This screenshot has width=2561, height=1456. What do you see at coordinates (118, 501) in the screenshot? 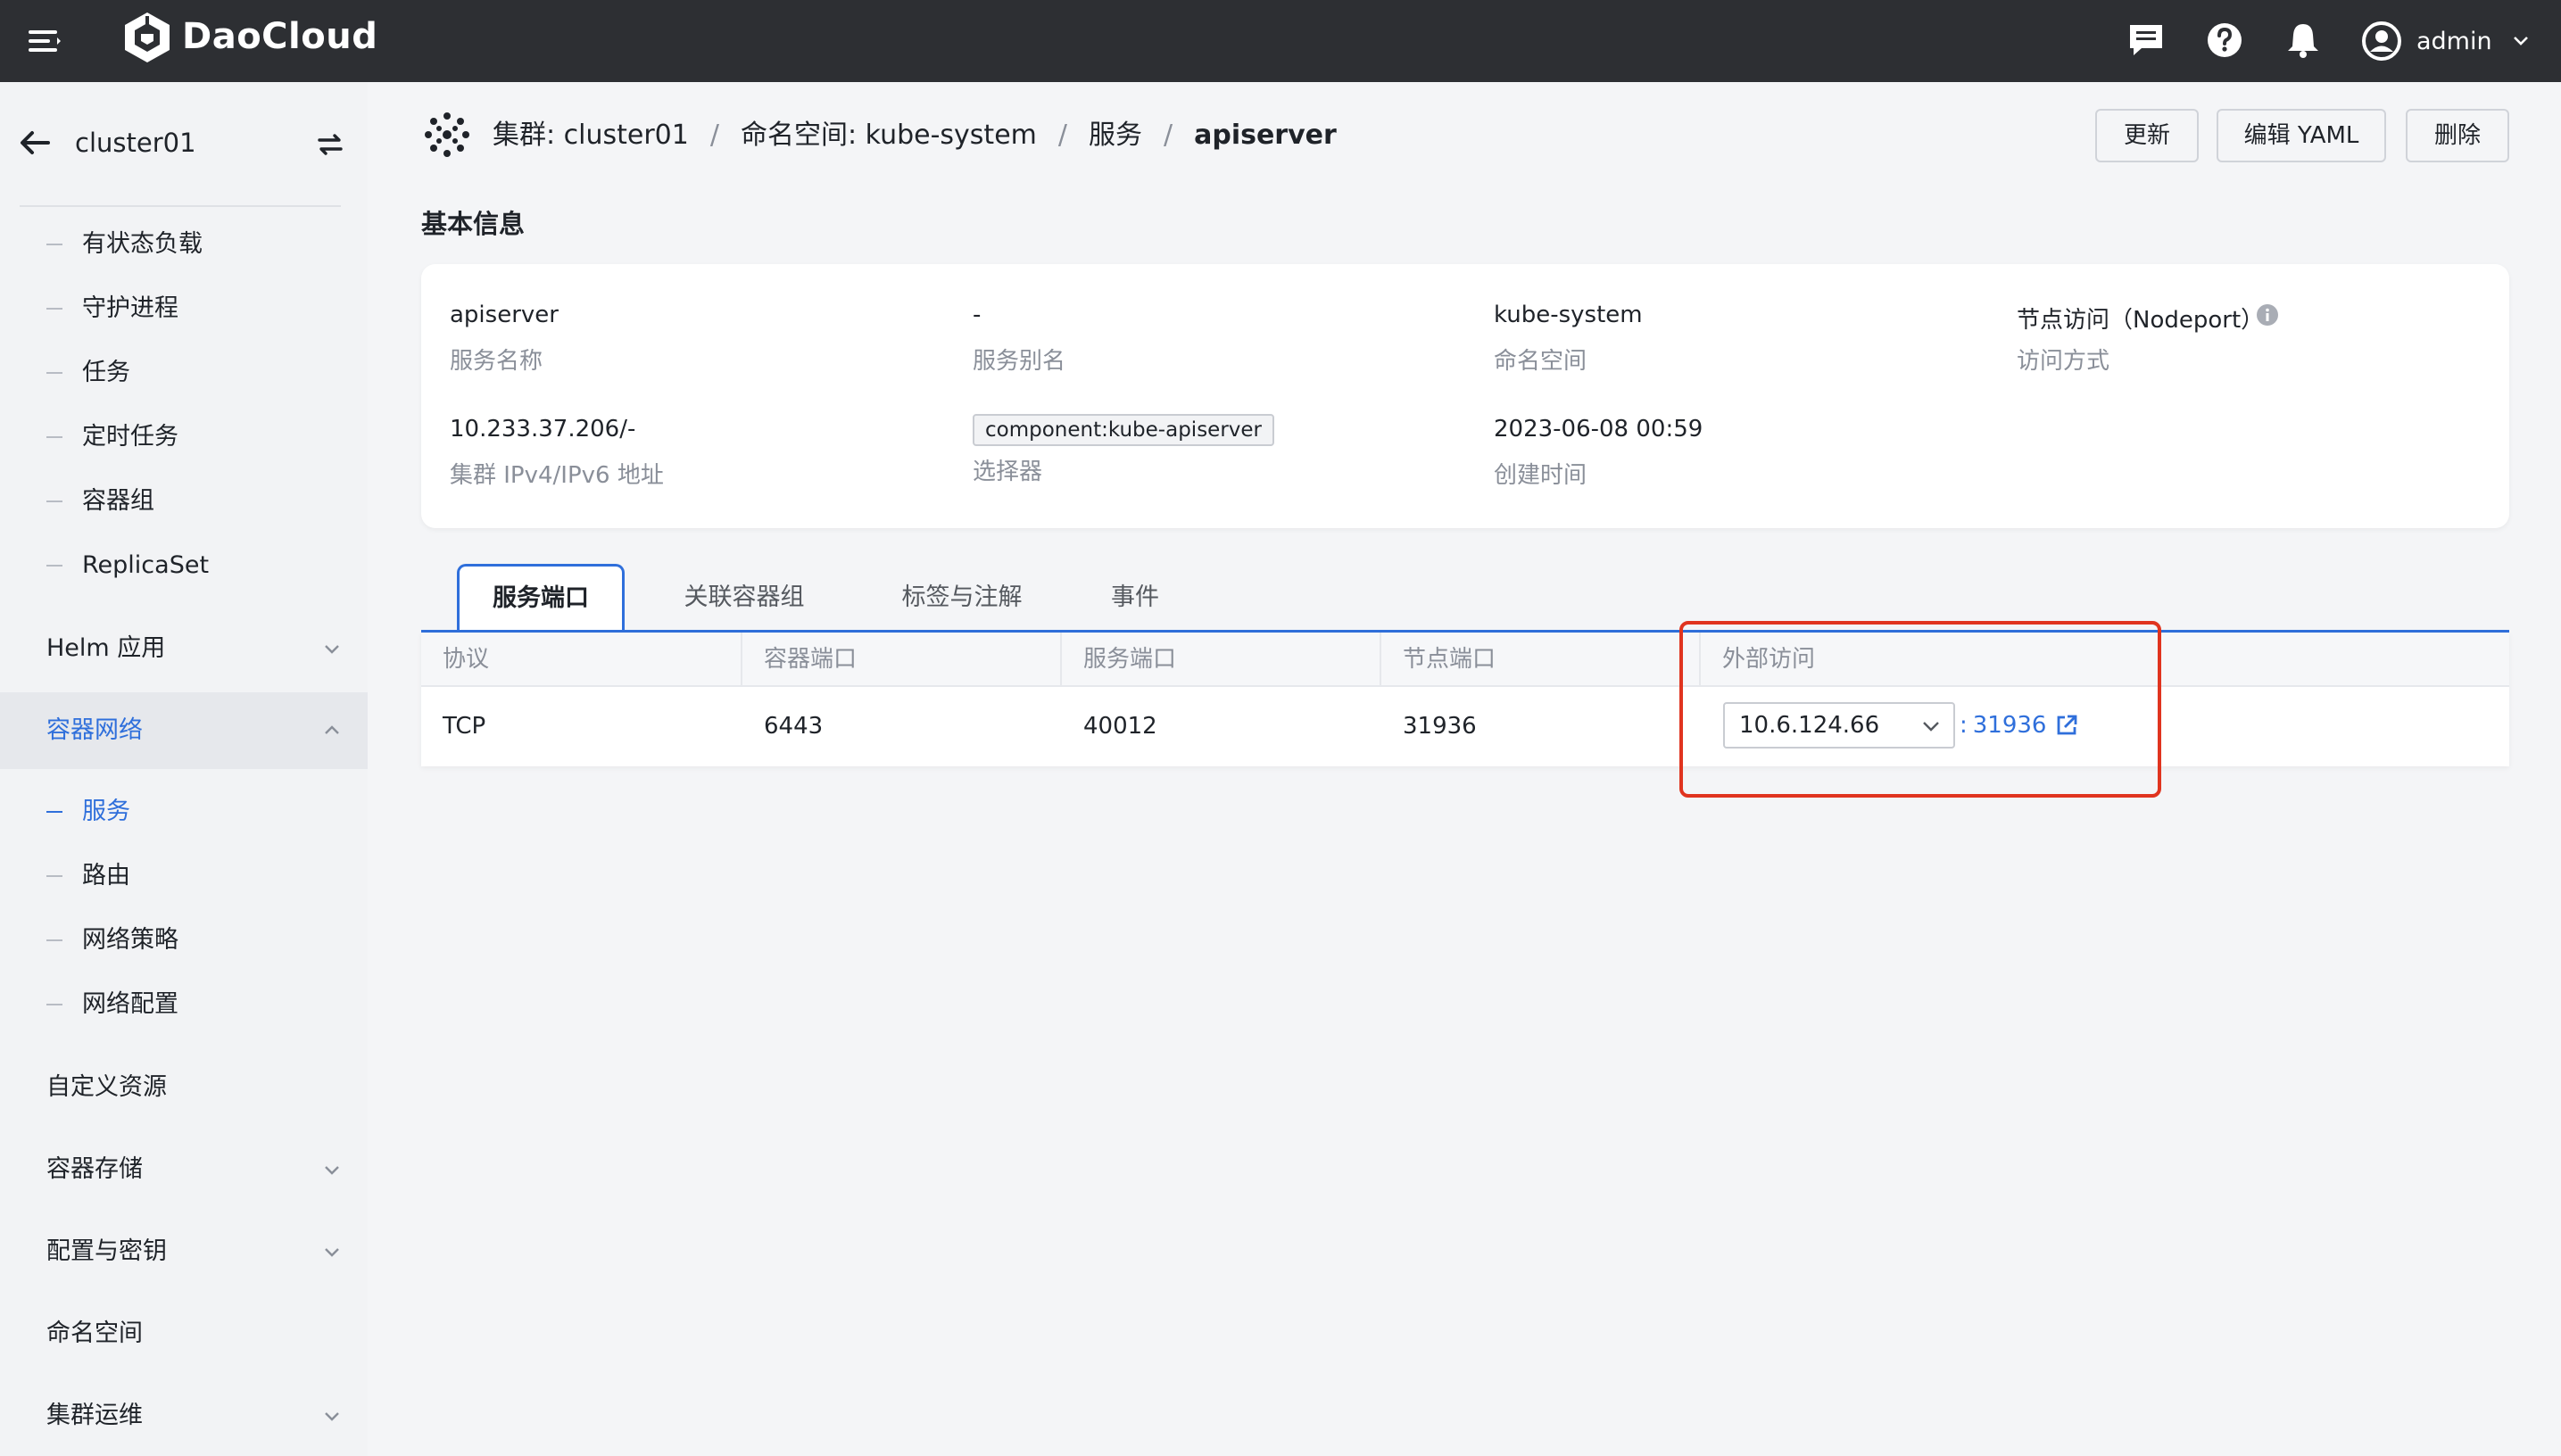
I see `sidebar-item-label: 容器组` at bounding box center [118, 501].